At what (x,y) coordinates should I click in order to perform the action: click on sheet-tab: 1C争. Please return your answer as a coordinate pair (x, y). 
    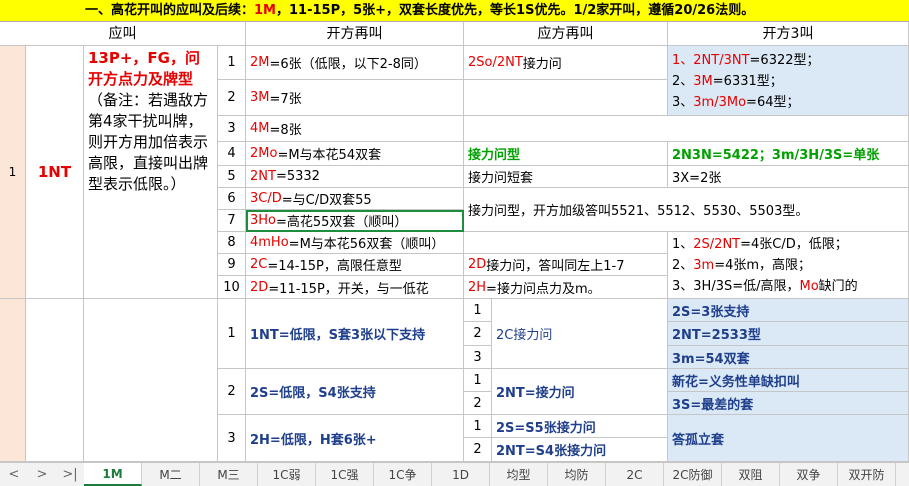
    Looking at the image, I should click on (403, 474).